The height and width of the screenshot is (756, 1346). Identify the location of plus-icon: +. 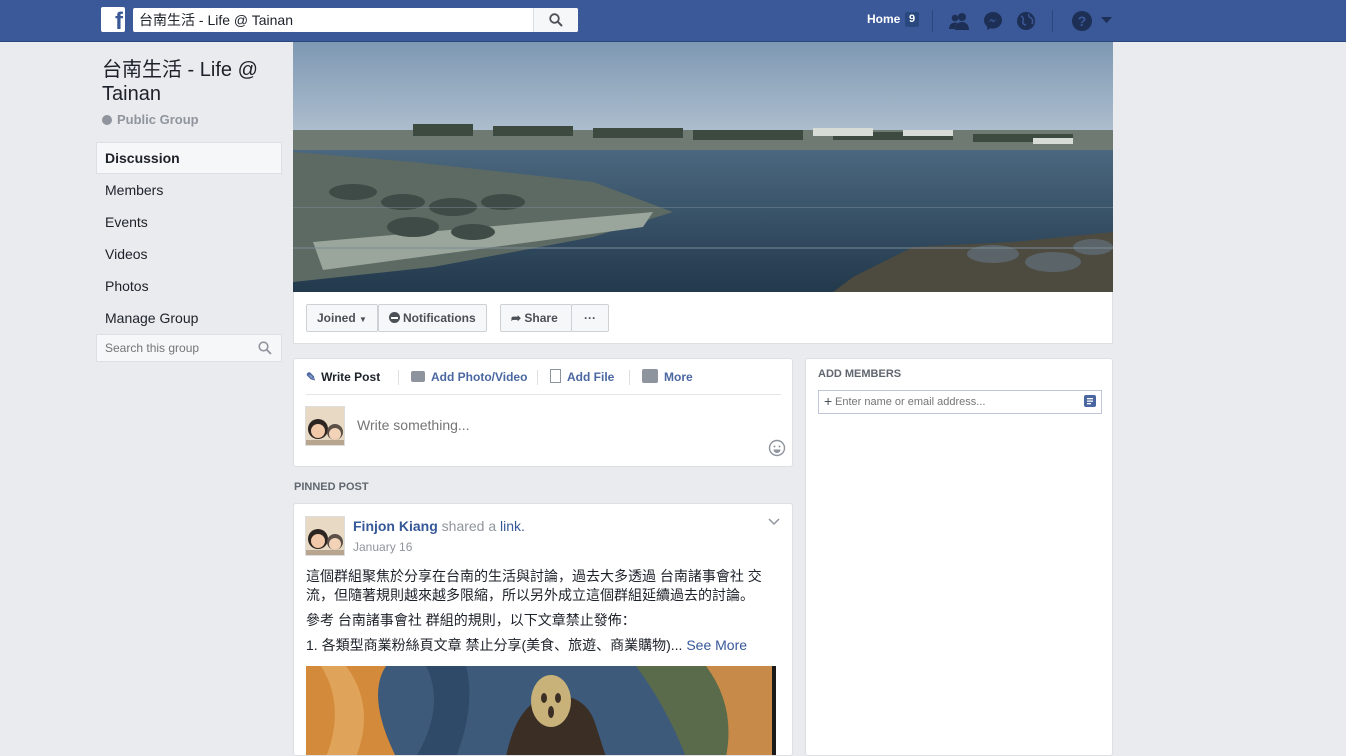
(828, 401).